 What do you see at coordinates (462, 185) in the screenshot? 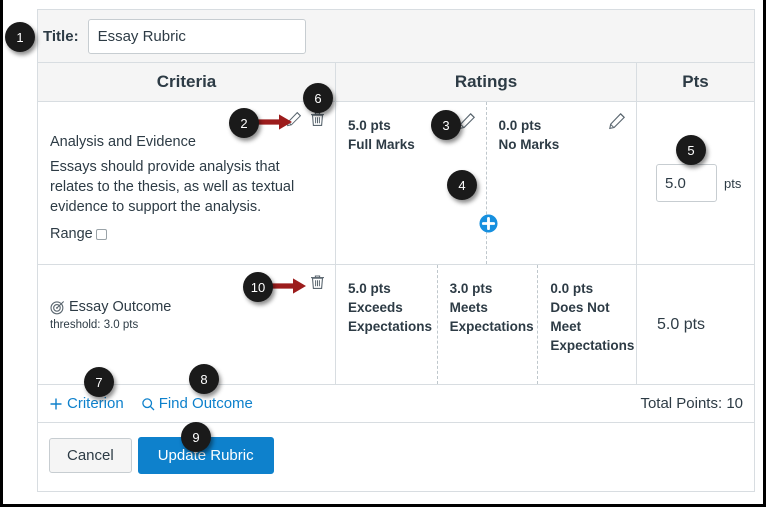
I see `annotation-badge-4: 4` at bounding box center [462, 185].